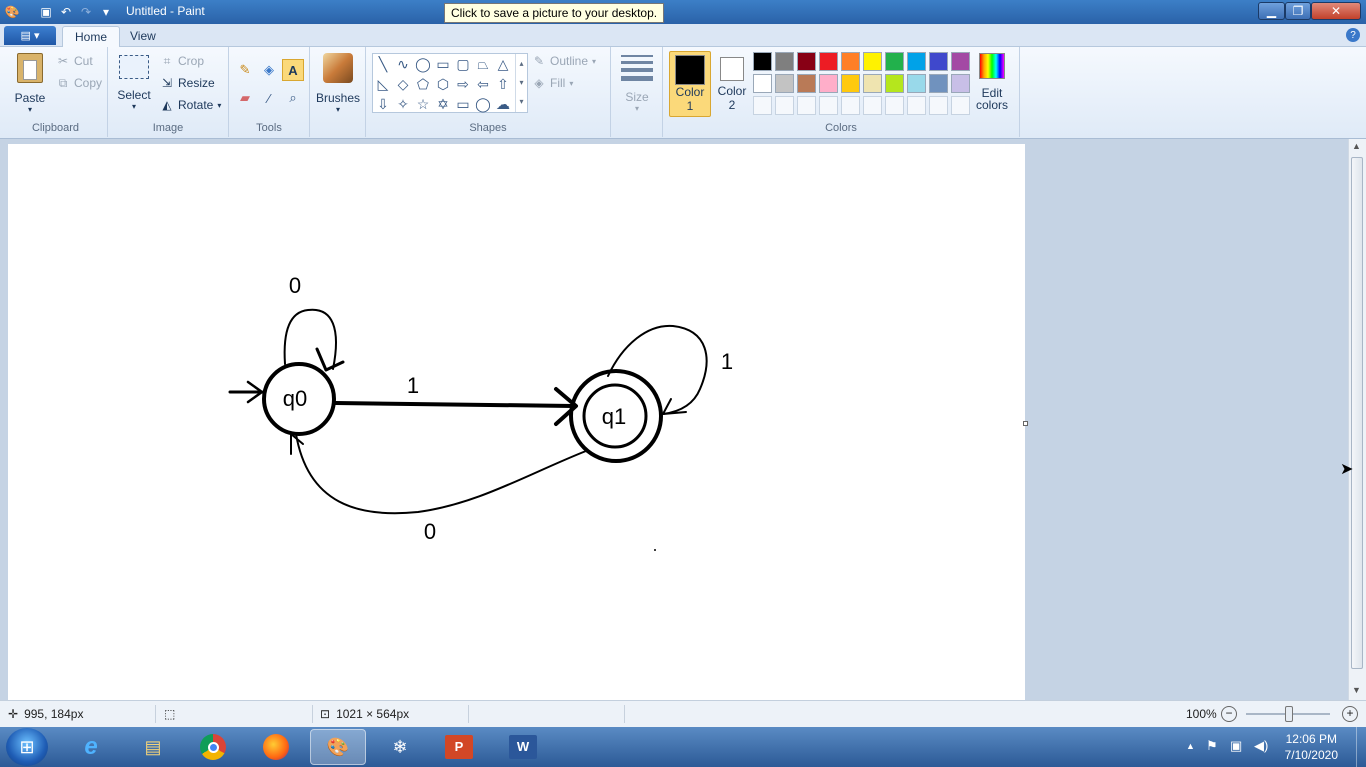 The image size is (1366, 767). I want to click on left-arrow-shape-icon: ⇦, so click(483, 84).